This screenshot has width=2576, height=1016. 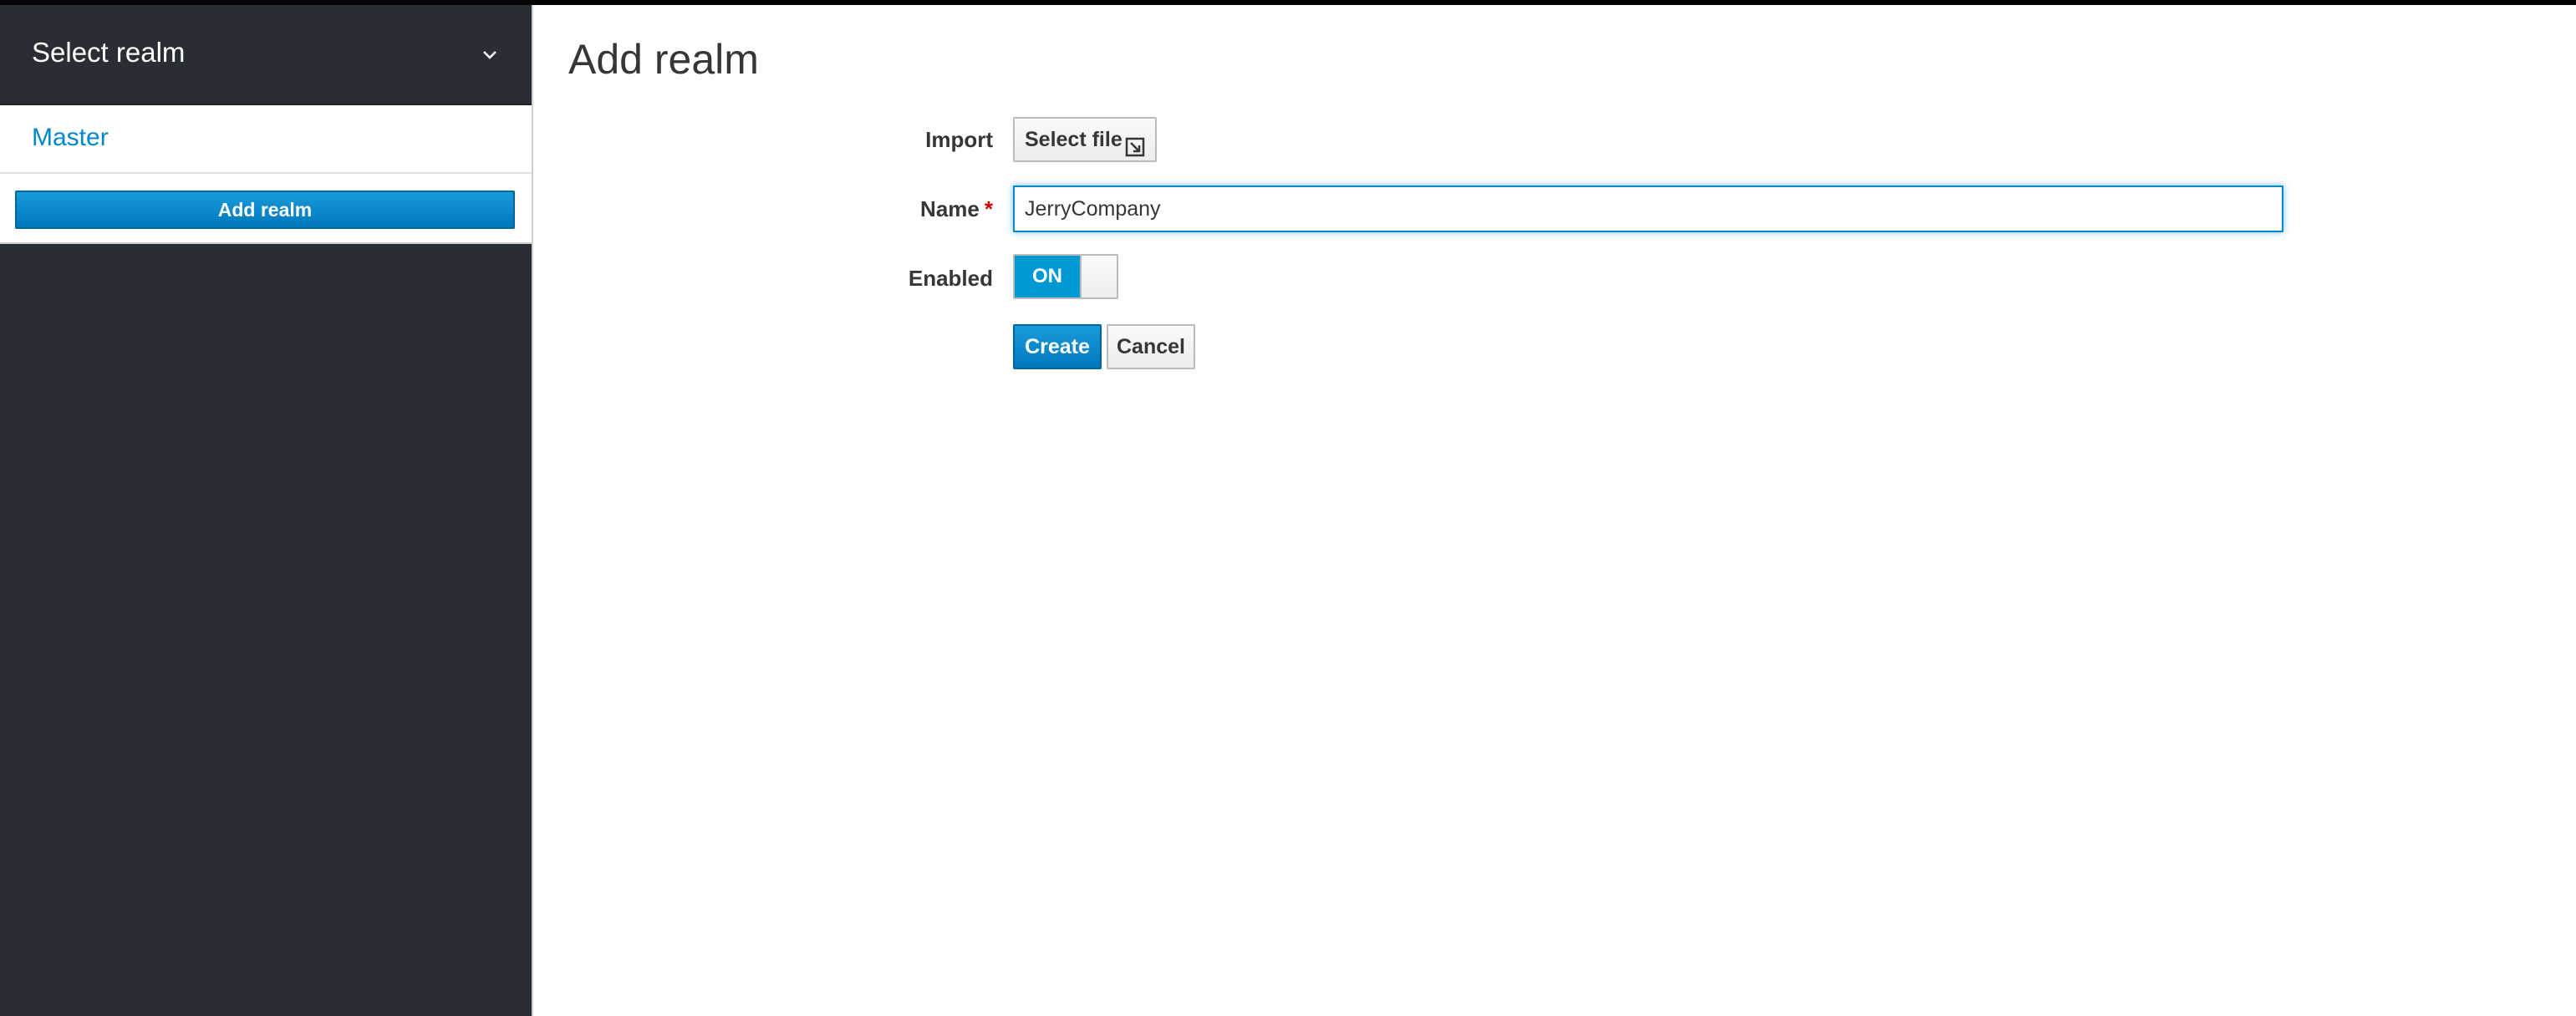 What do you see at coordinates (70, 137) in the screenshot?
I see `realm-item-label: Master` at bounding box center [70, 137].